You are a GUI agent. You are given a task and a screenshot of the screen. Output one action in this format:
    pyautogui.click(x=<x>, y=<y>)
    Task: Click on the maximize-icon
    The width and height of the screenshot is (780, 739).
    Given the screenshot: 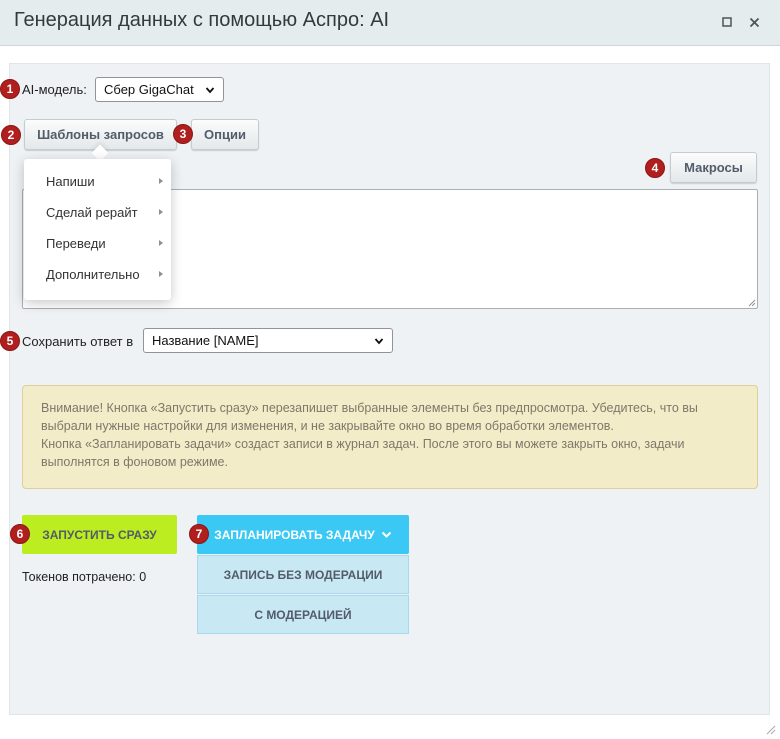 What is the action you would take?
    pyautogui.click(x=727, y=22)
    